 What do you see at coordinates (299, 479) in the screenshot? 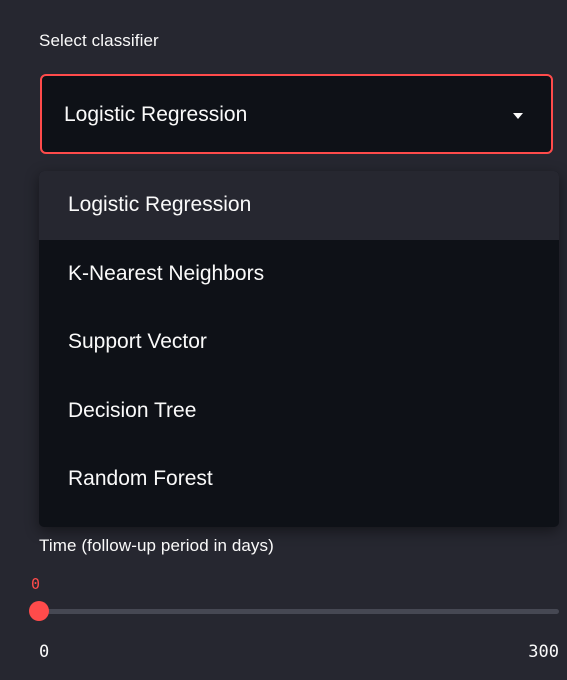
I see `option-random-forest: Random Forest` at bounding box center [299, 479].